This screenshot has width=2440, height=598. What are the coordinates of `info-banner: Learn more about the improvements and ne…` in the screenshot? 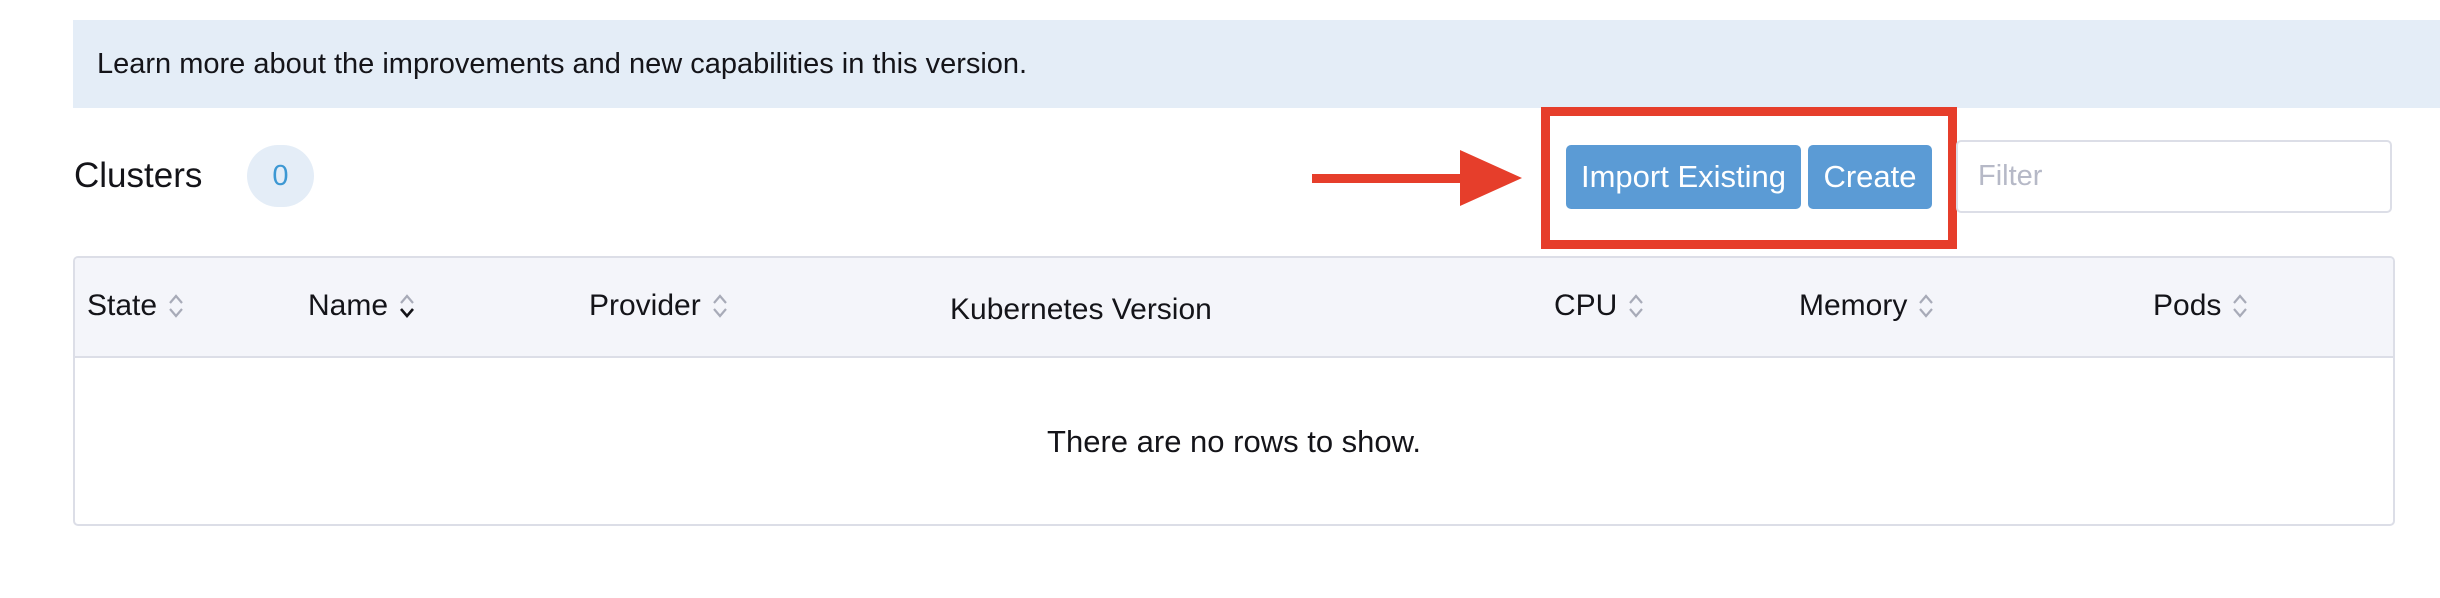 It's located at (1256, 64).